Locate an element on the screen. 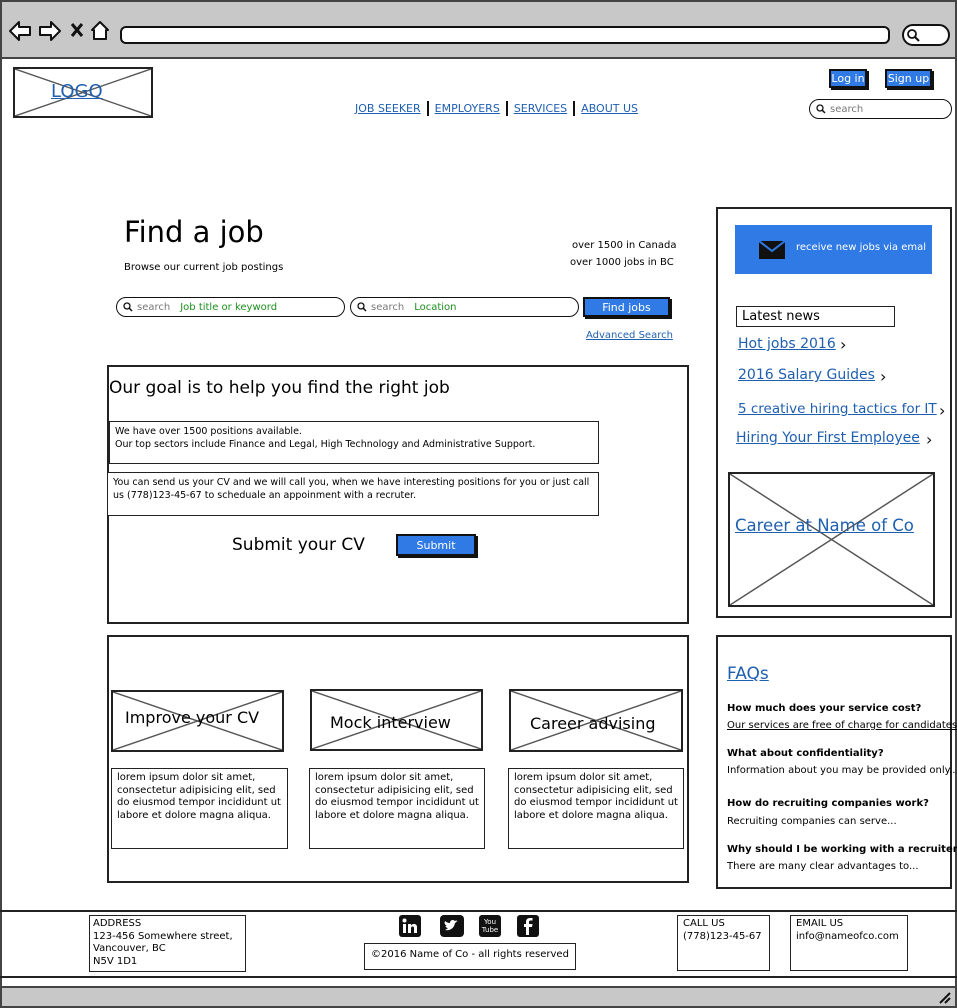  footer-divider is located at coordinates (478, 911).